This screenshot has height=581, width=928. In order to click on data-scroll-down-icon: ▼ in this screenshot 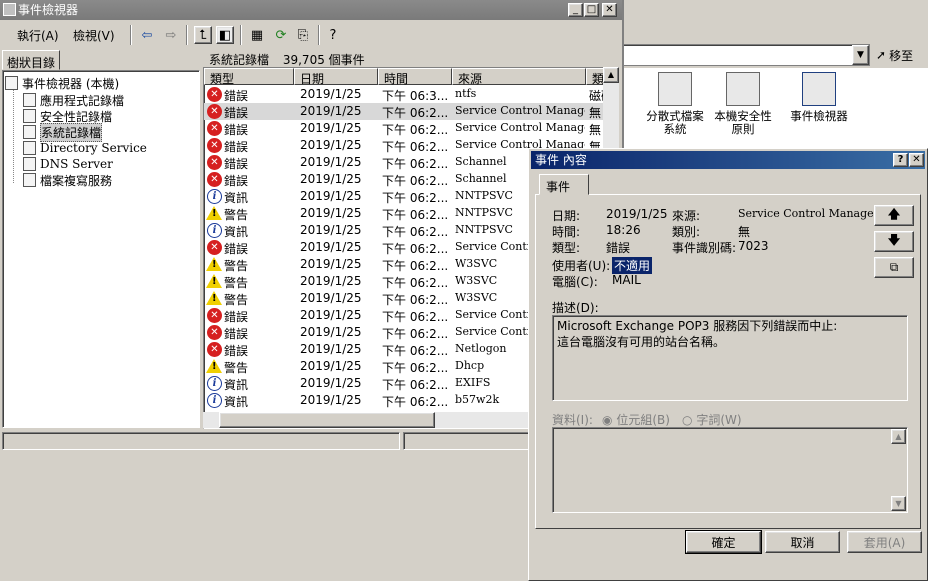, I will do `click(898, 503)`.